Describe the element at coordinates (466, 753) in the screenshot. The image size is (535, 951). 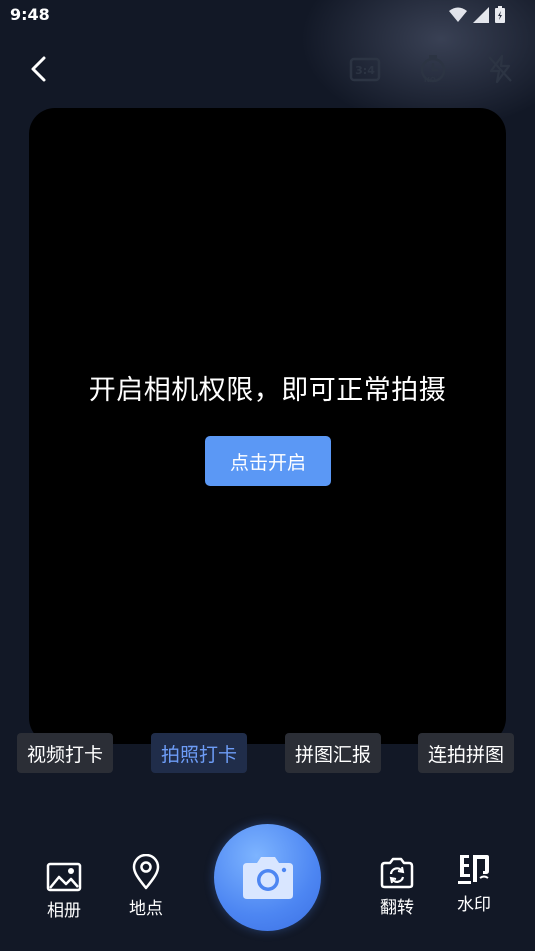
I see `mode-burst-collage: 连拍拼图` at that location.